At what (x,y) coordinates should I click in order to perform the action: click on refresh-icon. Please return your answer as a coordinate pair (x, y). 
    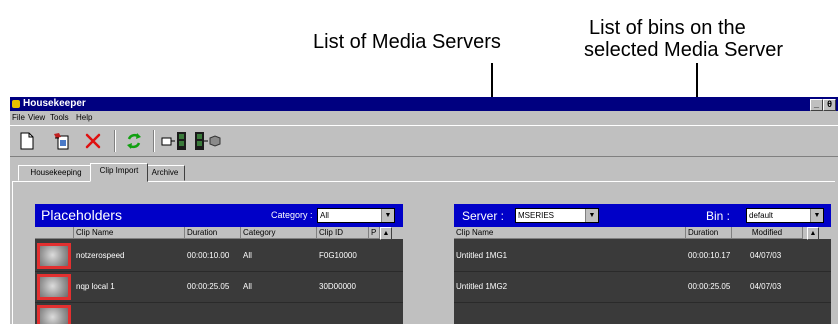
    Looking at the image, I should click on (134, 141).